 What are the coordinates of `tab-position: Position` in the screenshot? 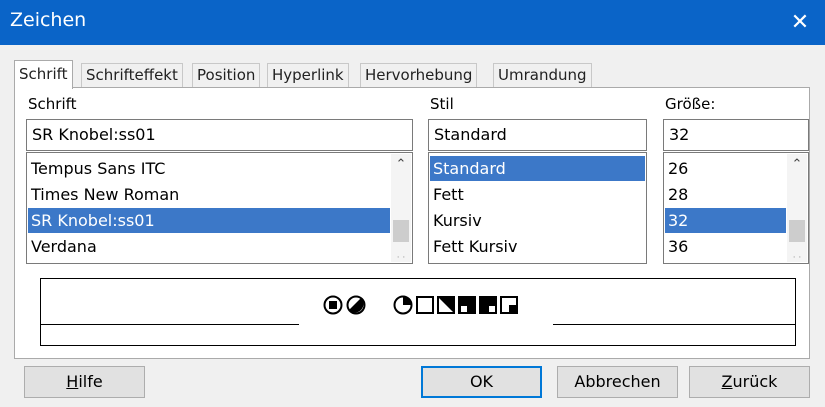 It's located at (226, 75).